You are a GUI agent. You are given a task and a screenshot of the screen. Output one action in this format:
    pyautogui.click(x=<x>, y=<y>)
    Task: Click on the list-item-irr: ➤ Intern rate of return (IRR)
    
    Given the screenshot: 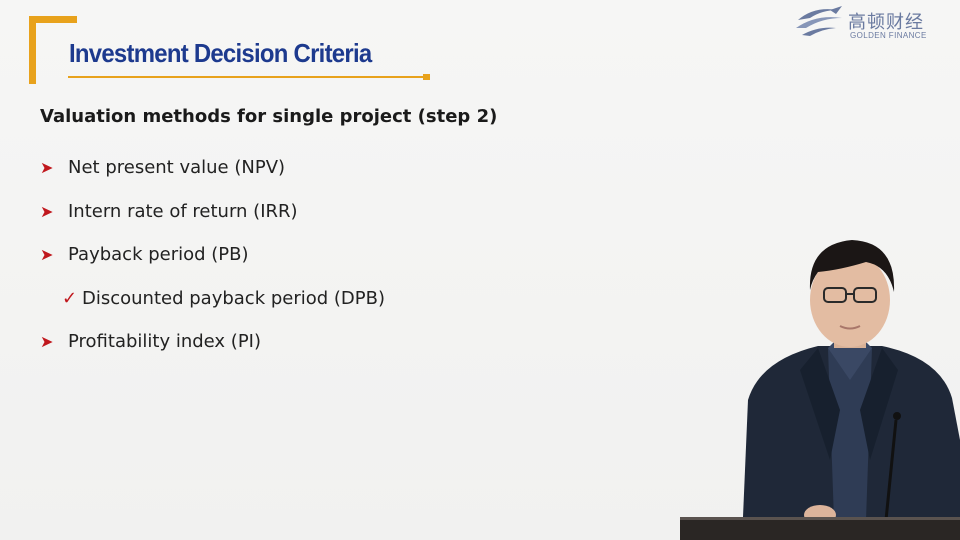 What is the action you would take?
    pyautogui.click(x=212, y=212)
    